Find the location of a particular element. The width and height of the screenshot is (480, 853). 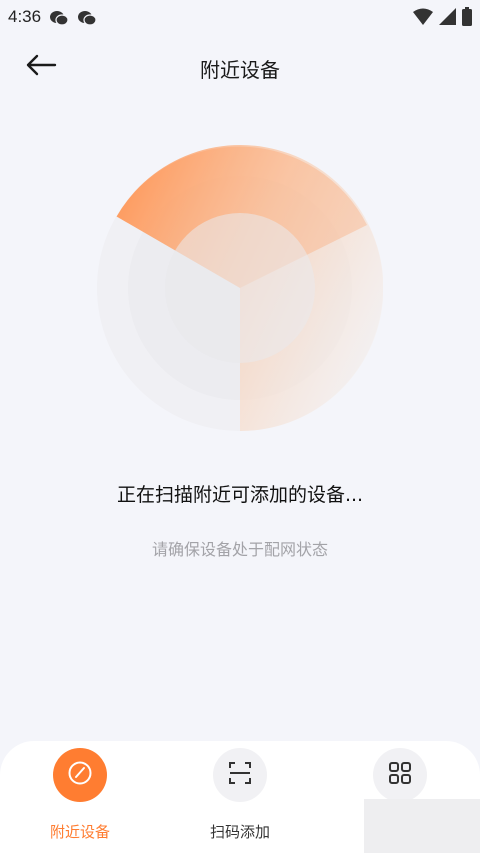

scan-icon is located at coordinates (240, 775).